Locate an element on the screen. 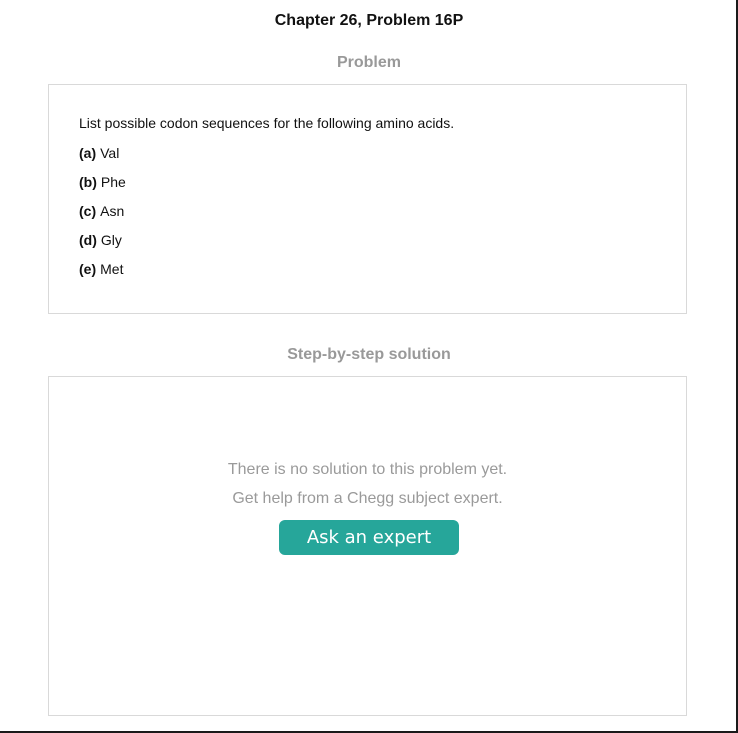 This screenshot has height=733, width=738. part-text: Asn is located at coordinates (112, 211).